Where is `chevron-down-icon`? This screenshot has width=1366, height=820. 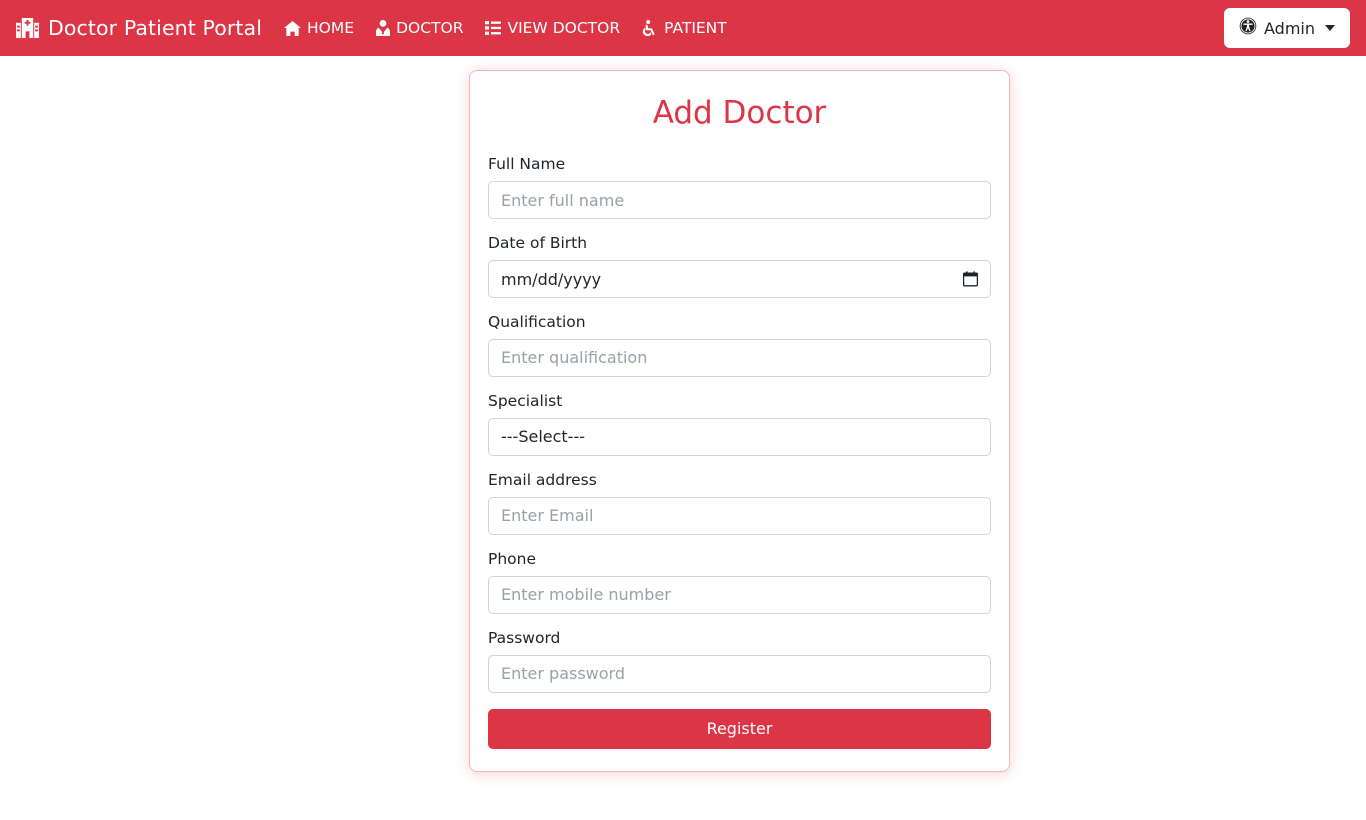 chevron-down-icon is located at coordinates (1330, 28).